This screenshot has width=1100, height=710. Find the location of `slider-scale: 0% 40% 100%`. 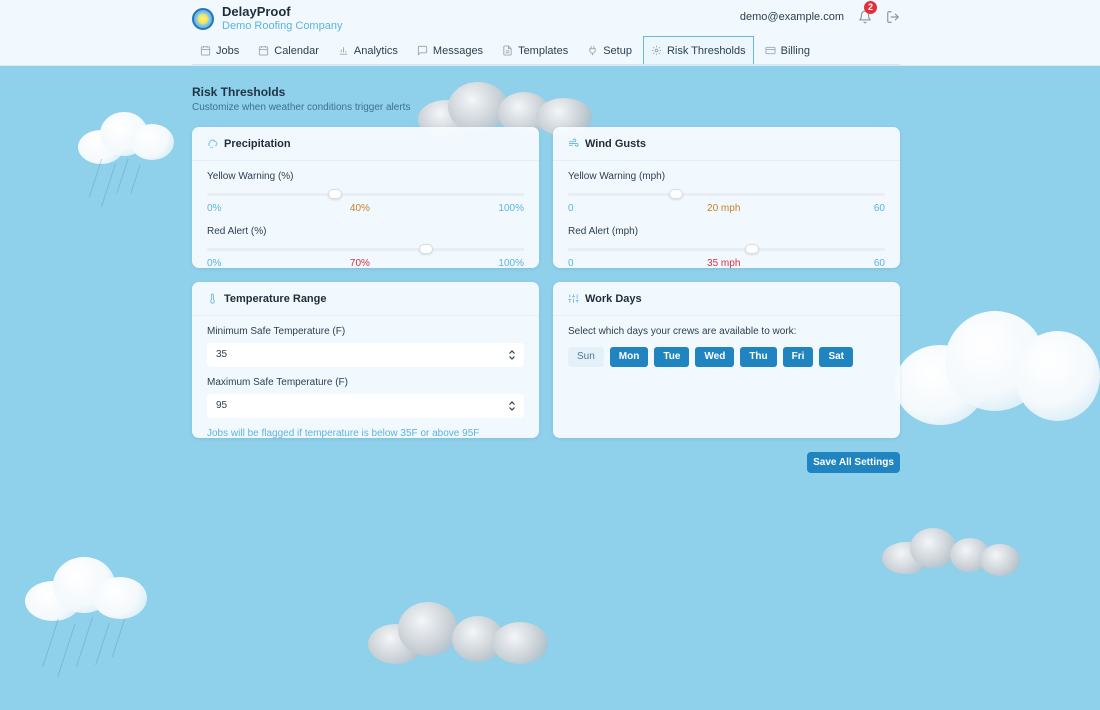

slider-scale: 0% 40% 100% is located at coordinates (365, 210).